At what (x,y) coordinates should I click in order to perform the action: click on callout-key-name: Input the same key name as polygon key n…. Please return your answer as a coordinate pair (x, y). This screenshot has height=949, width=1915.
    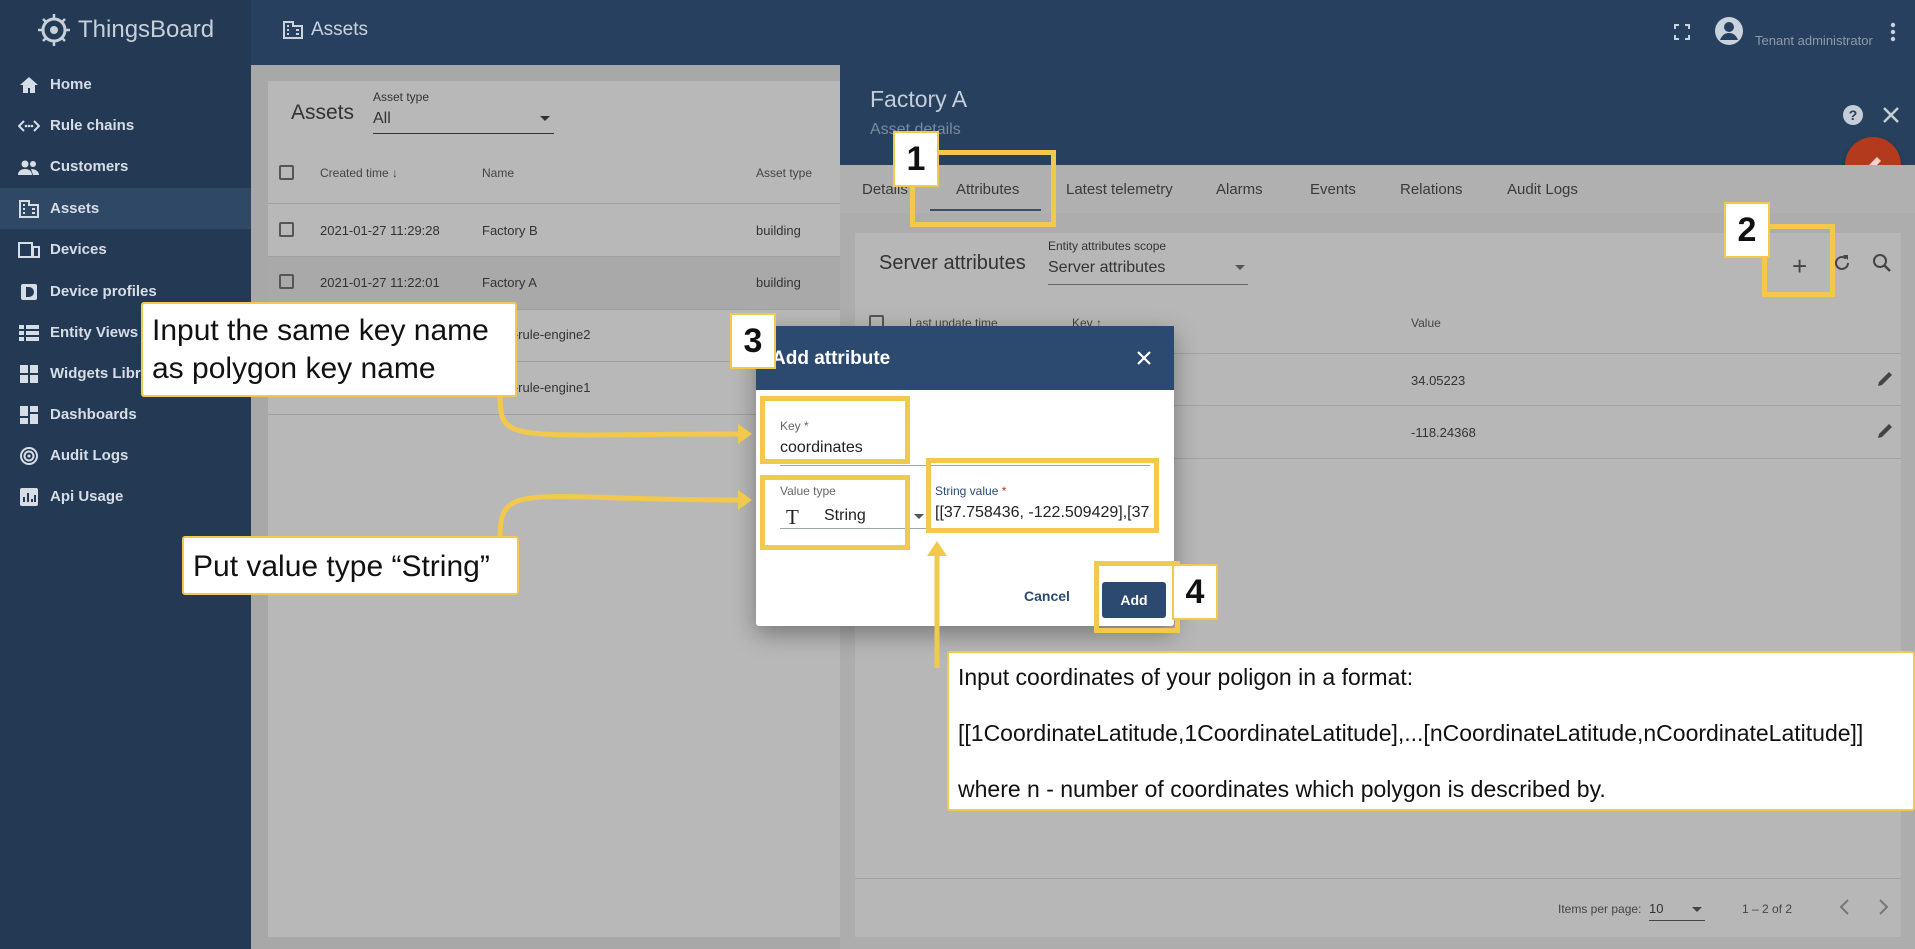
    Looking at the image, I should click on (329, 349).